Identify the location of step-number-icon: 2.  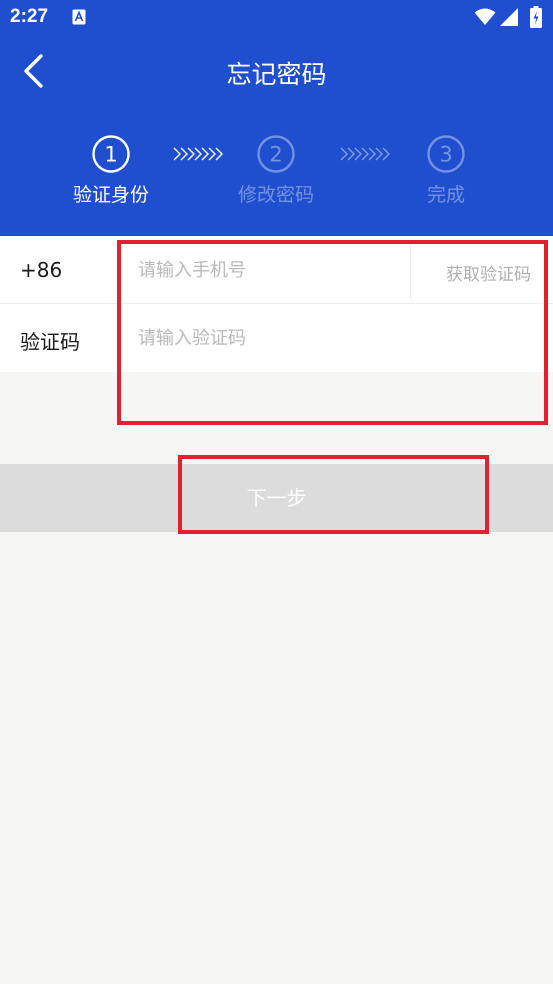
(276, 154).